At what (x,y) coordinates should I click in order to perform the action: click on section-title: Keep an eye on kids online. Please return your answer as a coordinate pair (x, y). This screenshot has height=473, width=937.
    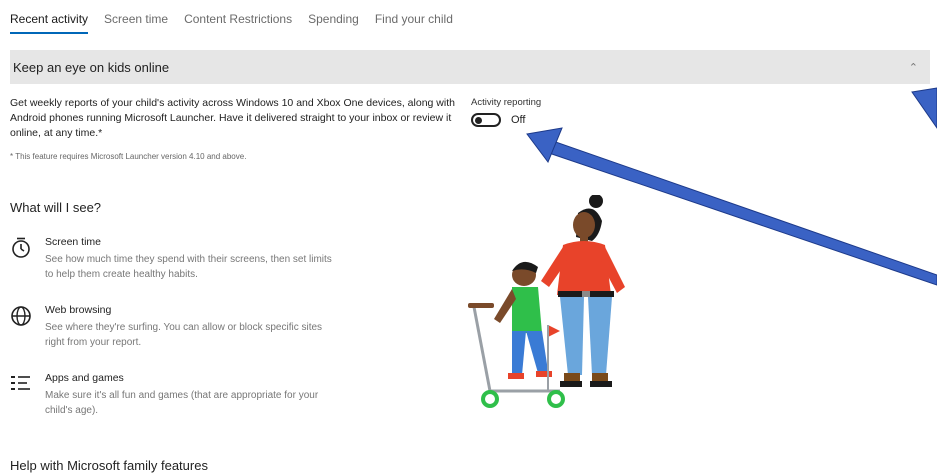
    Looking at the image, I should click on (91, 67).